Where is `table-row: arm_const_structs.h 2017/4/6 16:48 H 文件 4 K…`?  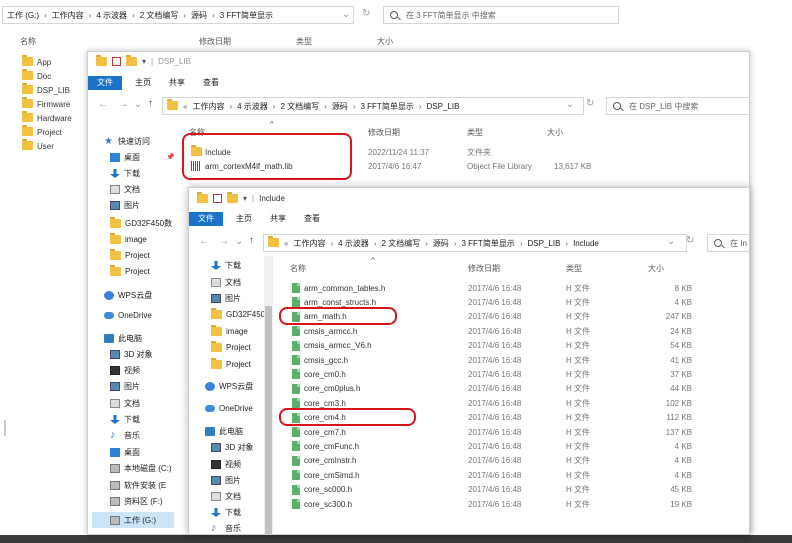 table-row: arm_const_structs.h 2017/4/6 16:48 H 文件 4 K… is located at coordinates (469, 302).